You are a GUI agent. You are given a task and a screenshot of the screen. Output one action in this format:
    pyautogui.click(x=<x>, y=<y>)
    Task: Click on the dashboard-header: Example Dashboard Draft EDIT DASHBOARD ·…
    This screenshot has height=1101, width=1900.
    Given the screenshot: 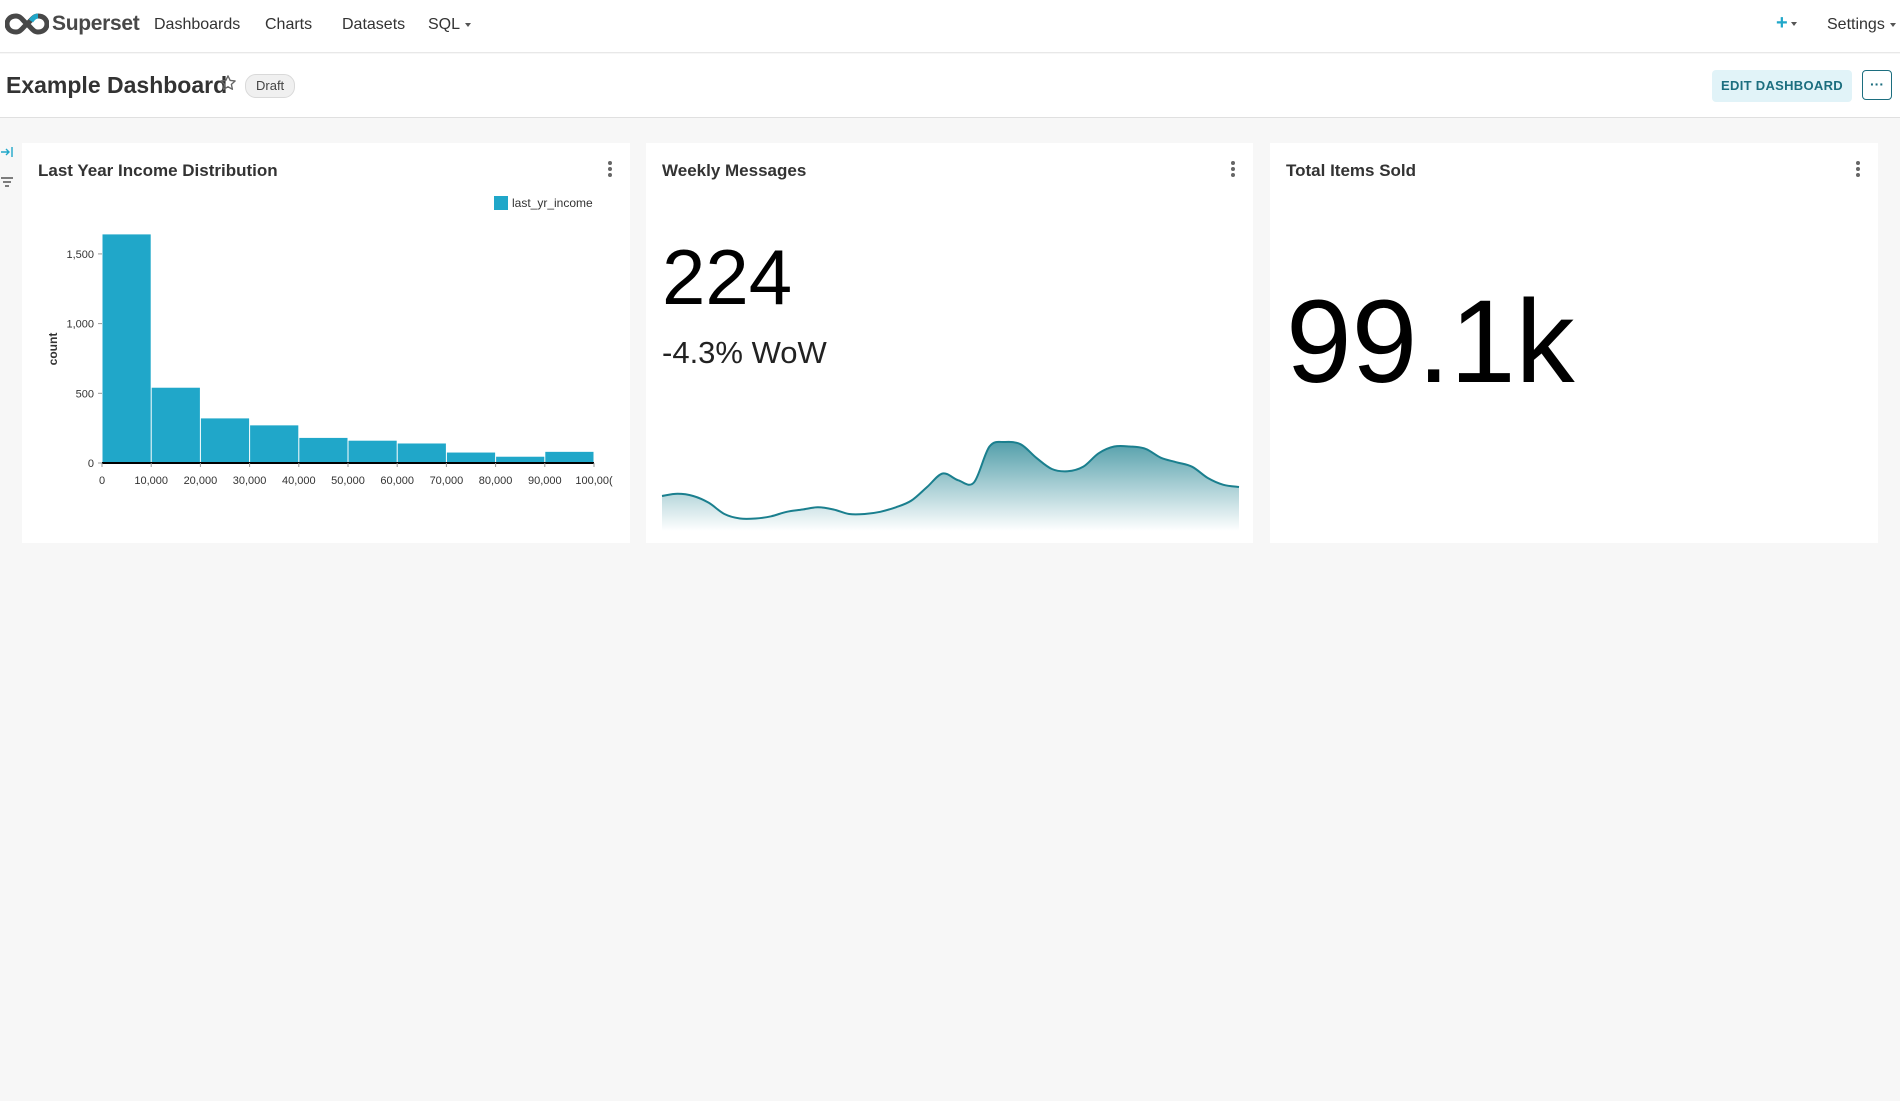 What is the action you would take?
    pyautogui.click(x=950, y=86)
    